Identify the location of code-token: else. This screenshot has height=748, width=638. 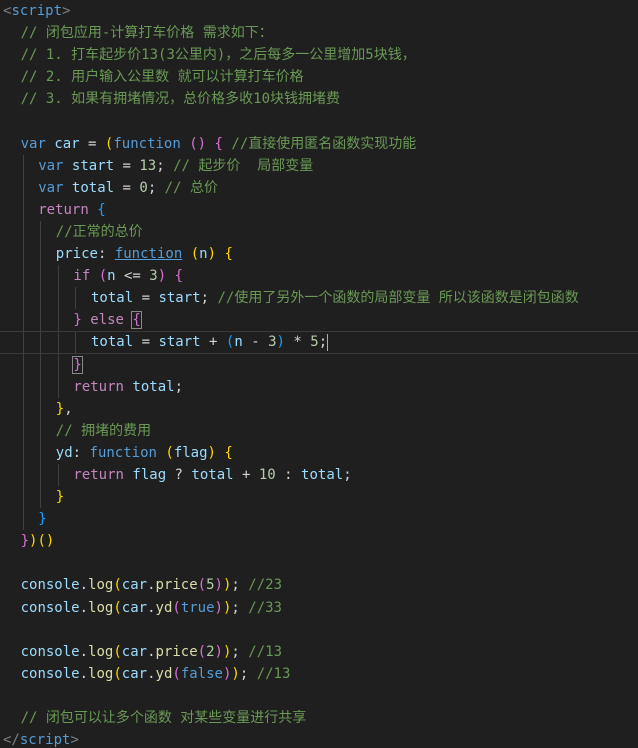
(107, 320).